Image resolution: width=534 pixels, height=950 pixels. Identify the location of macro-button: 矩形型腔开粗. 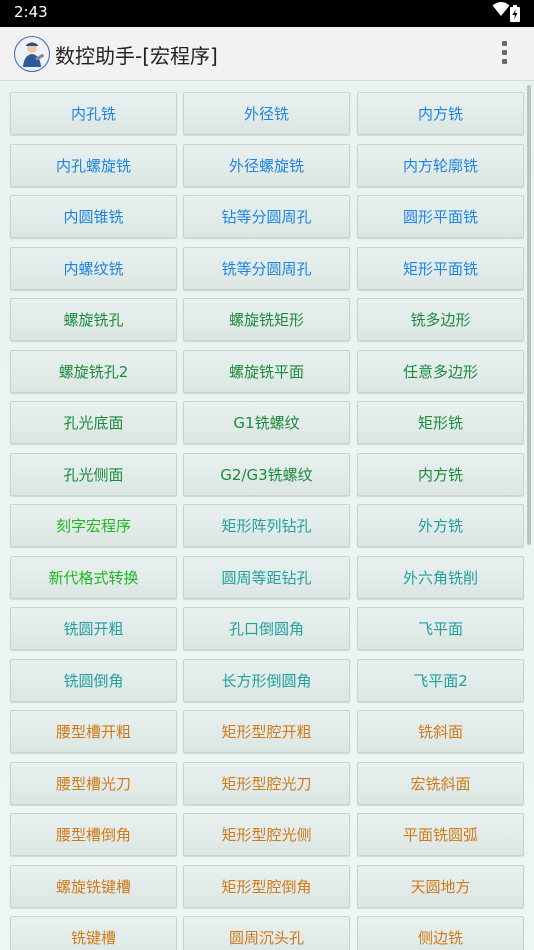
(266, 731).